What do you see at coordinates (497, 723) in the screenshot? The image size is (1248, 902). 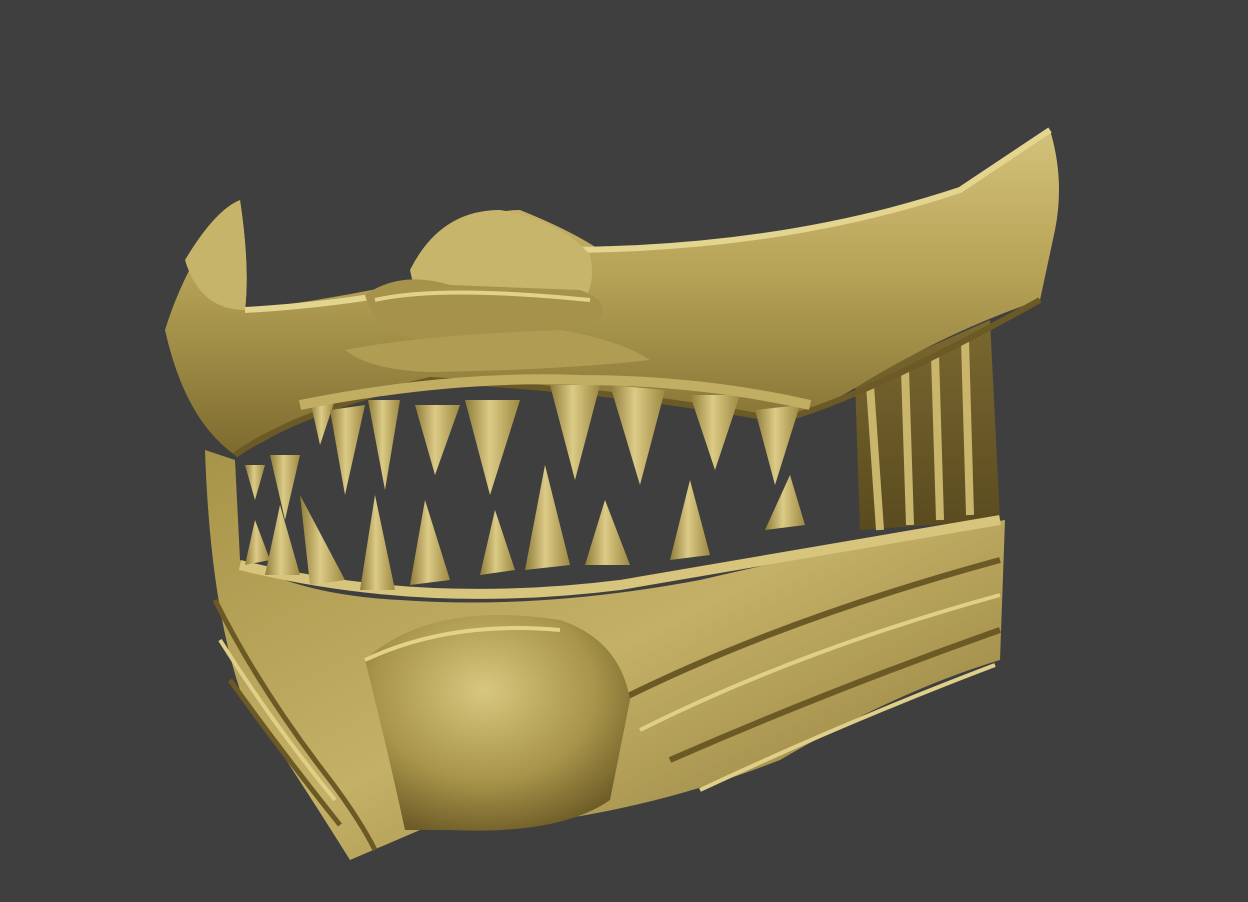 I see `chin` at bounding box center [497, 723].